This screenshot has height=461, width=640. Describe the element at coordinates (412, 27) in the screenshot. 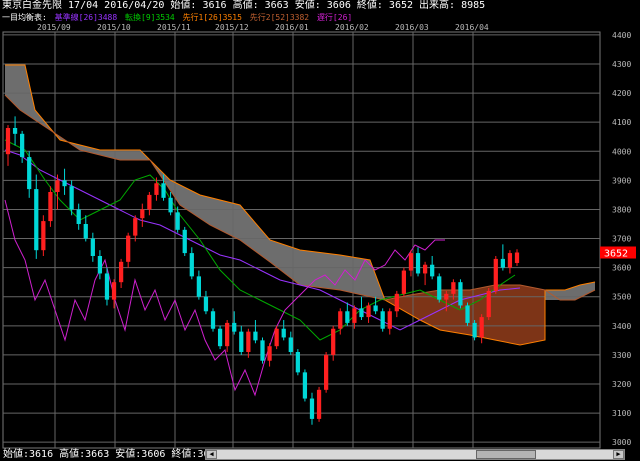

I see `x-tick-label: 2016/03` at that location.